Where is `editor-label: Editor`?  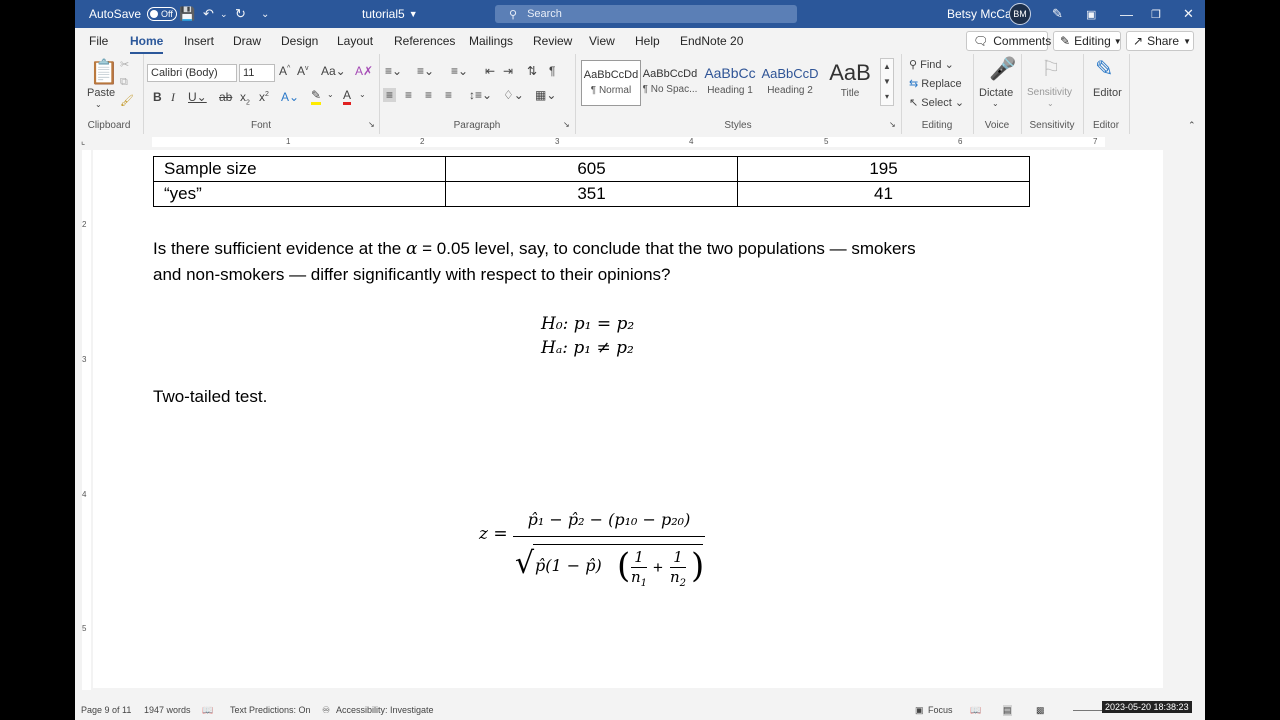
editor-label: Editor is located at coordinates (1107, 93).